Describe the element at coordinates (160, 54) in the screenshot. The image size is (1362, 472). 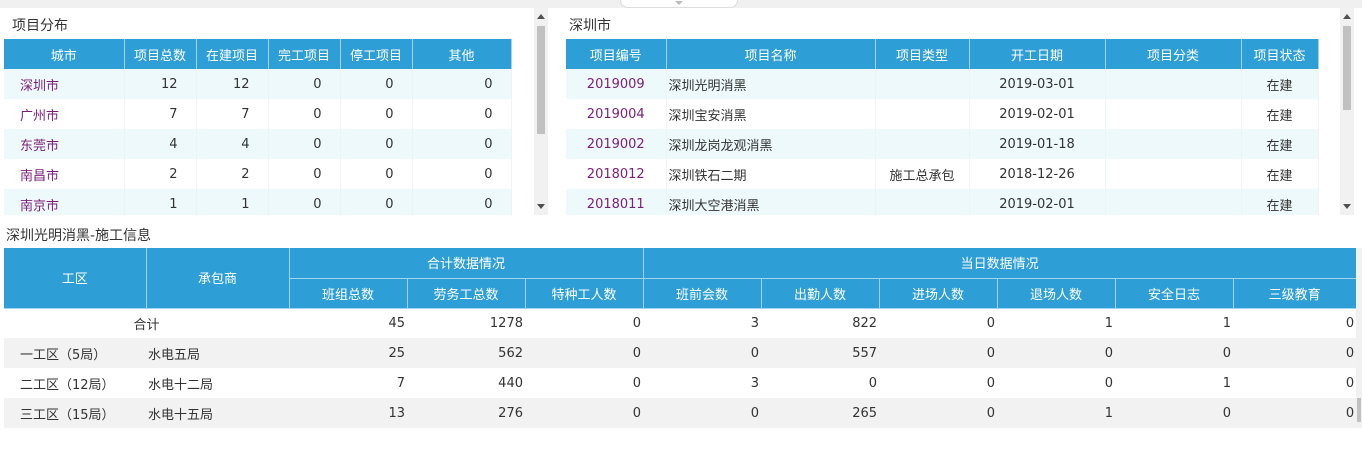
I see `col-header: 项目总数` at that location.